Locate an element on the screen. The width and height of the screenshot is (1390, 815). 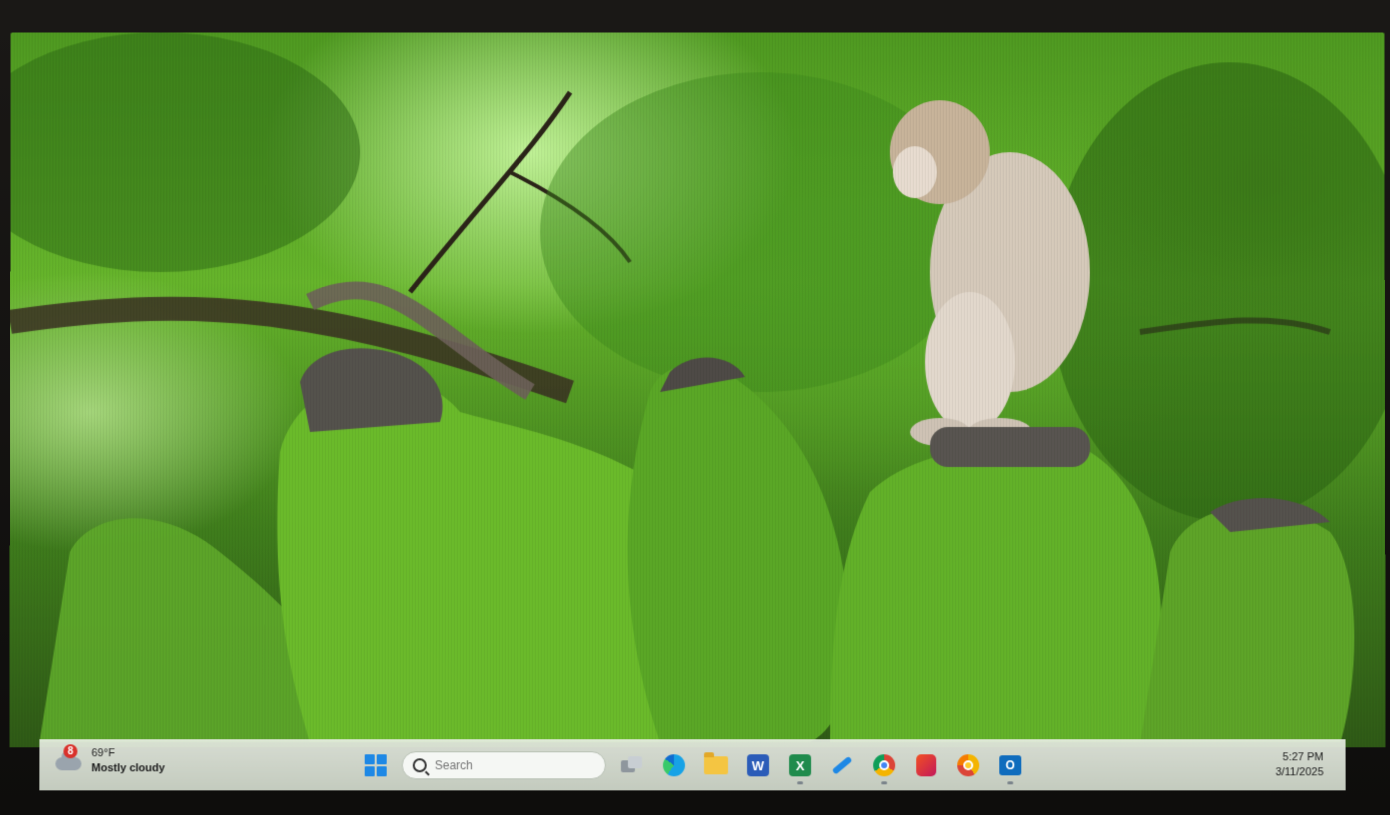
windows-start-icon is located at coordinates (376, 765).